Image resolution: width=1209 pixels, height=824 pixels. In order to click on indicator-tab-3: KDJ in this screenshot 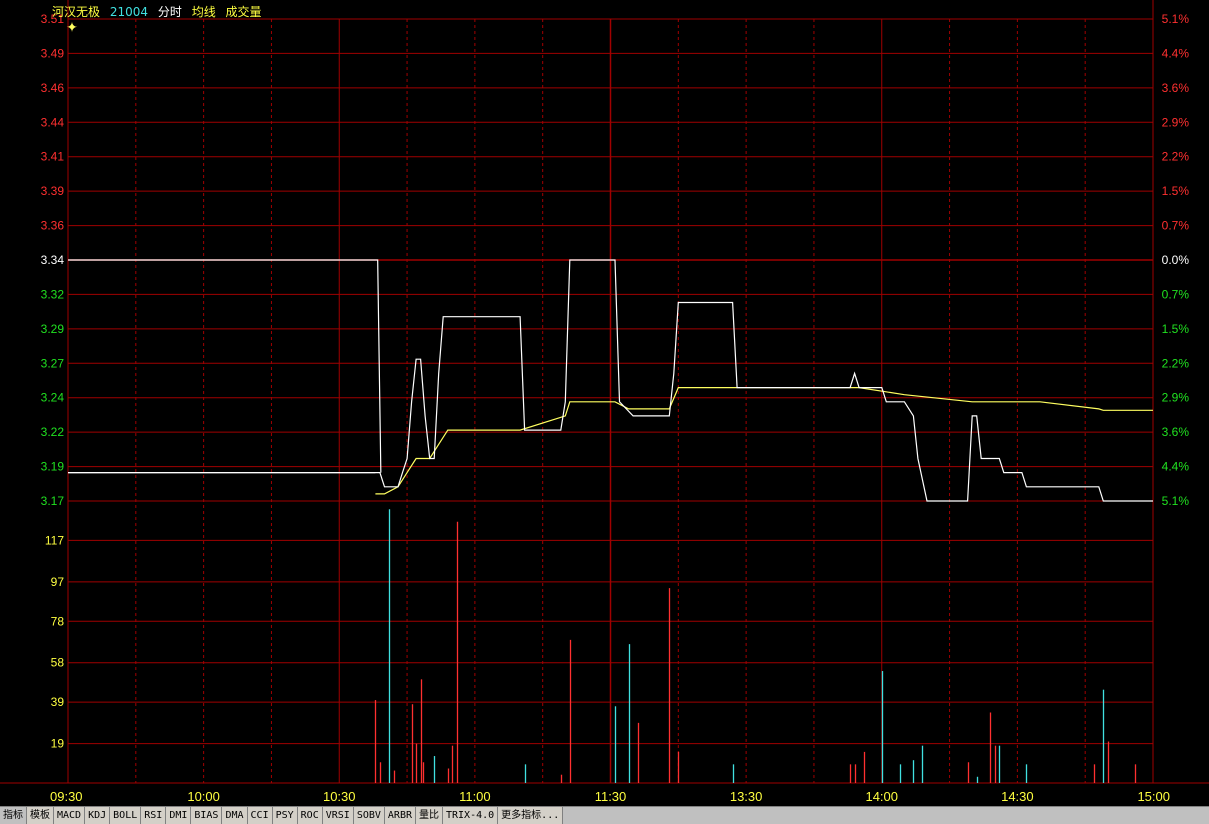, I will do `click(98, 815)`.